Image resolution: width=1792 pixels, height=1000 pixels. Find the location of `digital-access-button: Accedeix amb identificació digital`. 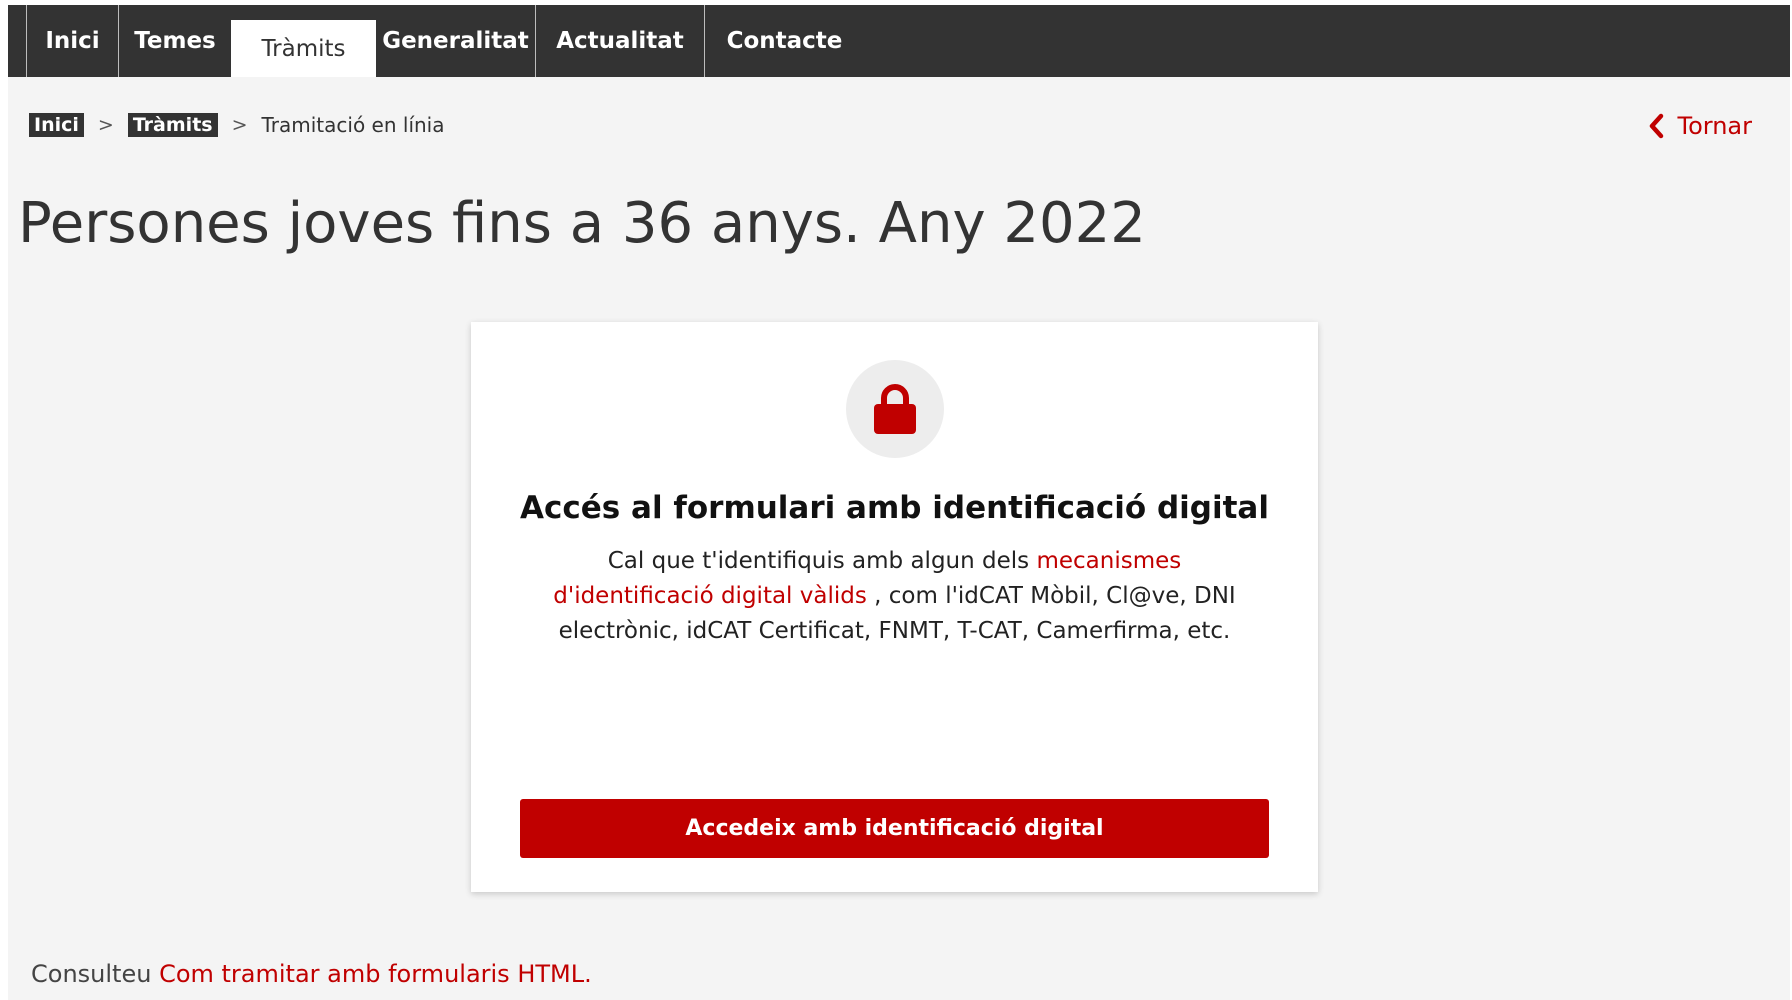

digital-access-button: Accedeix amb identificació digital is located at coordinates (894, 828).